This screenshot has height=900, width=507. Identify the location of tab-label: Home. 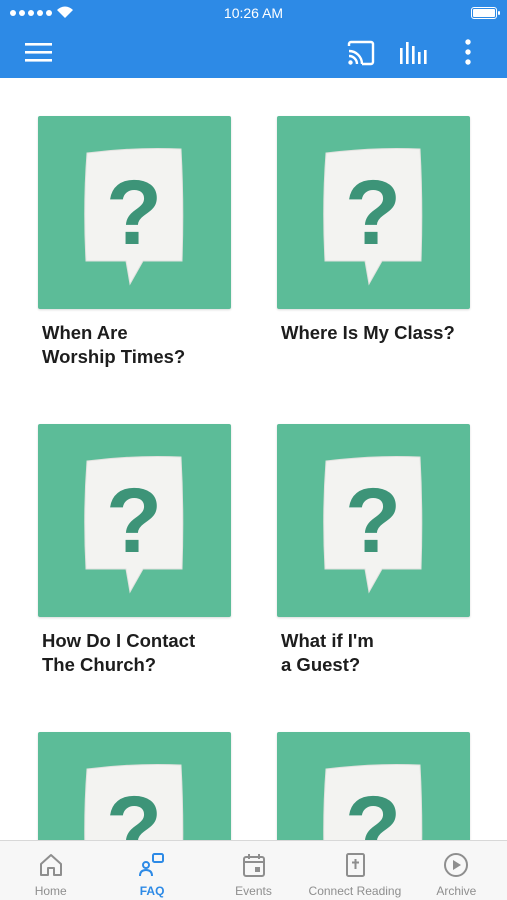
(50, 891).